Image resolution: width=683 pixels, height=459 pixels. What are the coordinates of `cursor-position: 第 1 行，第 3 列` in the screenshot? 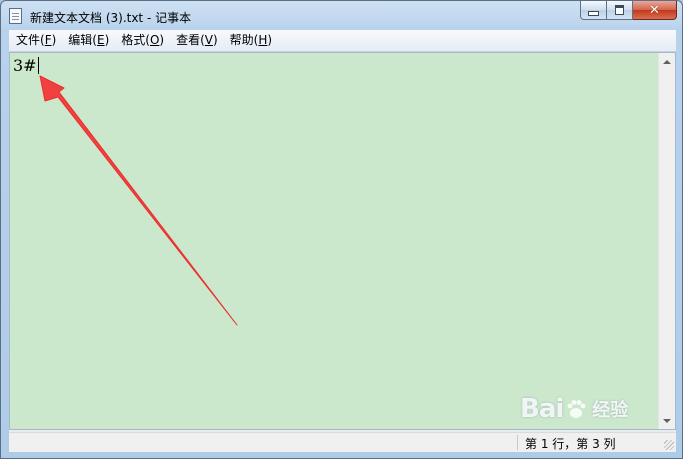 It's located at (570, 444).